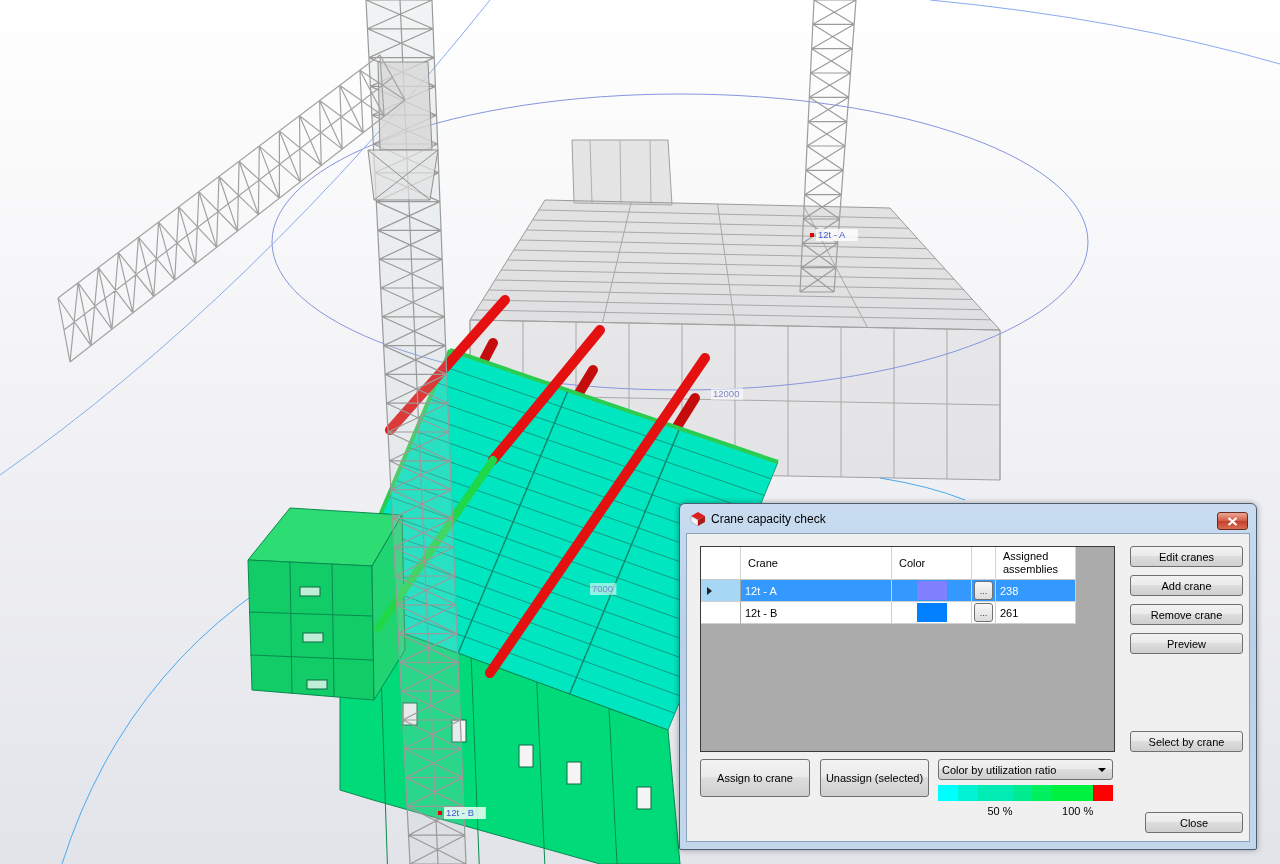  Describe the element at coordinates (837, 235) in the screenshot. I see `crane-label: 12t - A` at that location.